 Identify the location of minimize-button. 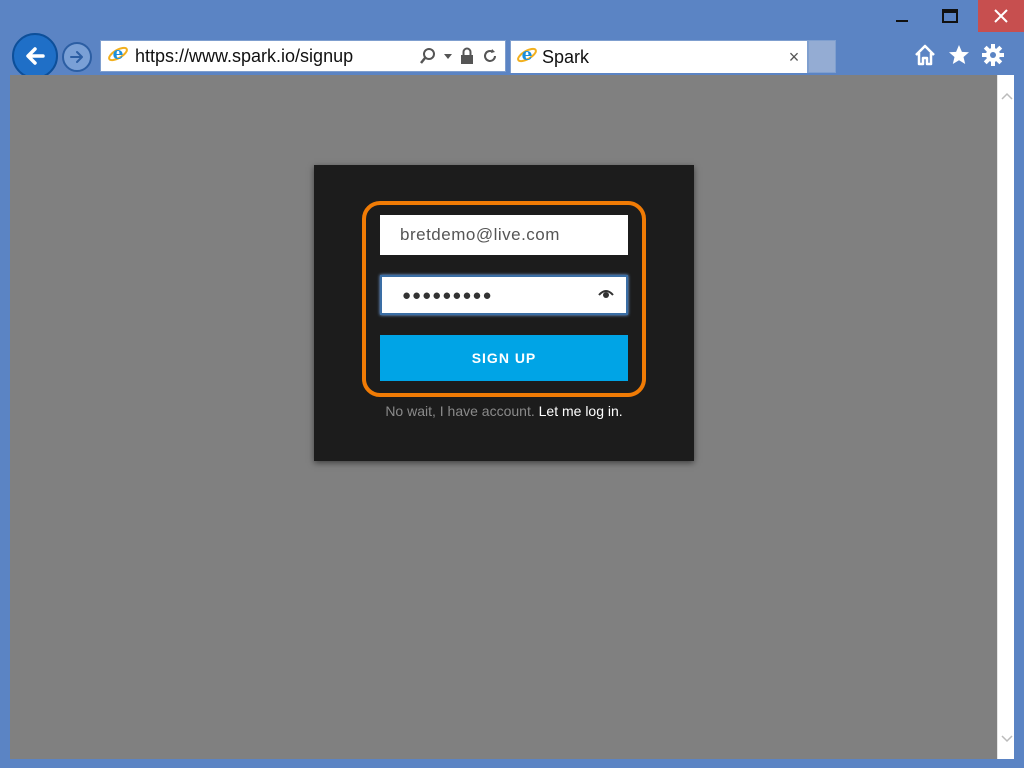
(902, 16).